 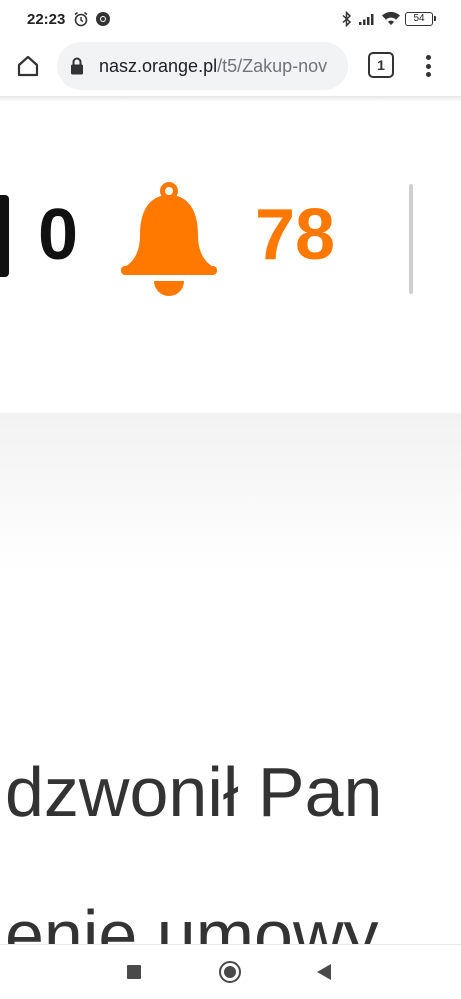 What do you see at coordinates (411, 239) in the screenshot?
I see `vertical-divider` at bounding box center [411, 239].